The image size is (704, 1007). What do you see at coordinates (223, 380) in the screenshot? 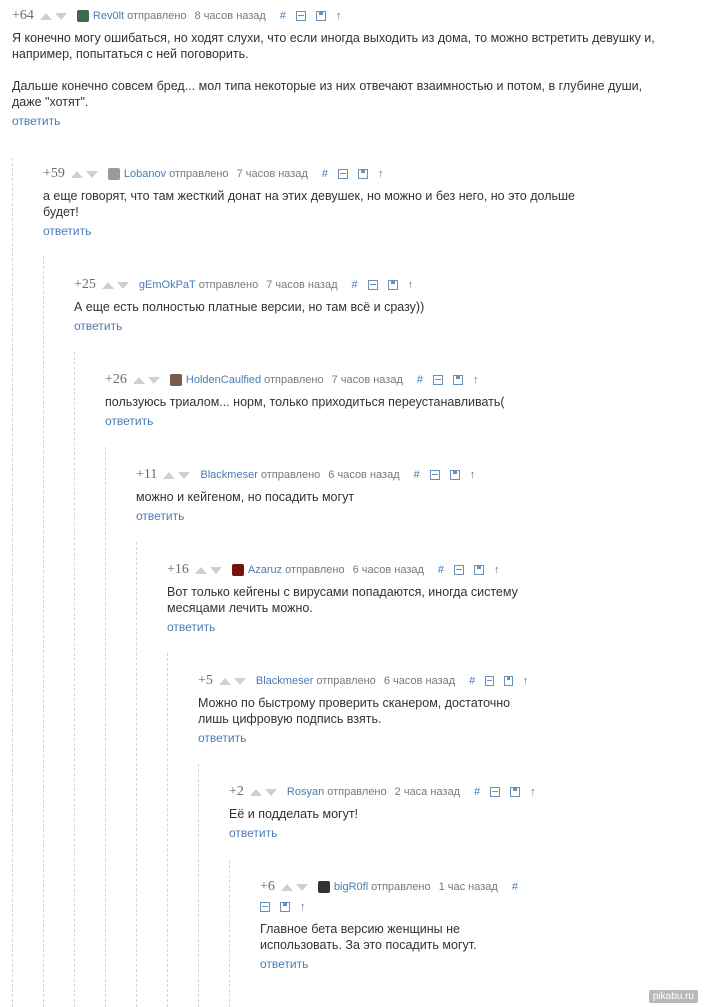
I see `author-link: HoldenCaulfied` at bounding box center [223, 380].